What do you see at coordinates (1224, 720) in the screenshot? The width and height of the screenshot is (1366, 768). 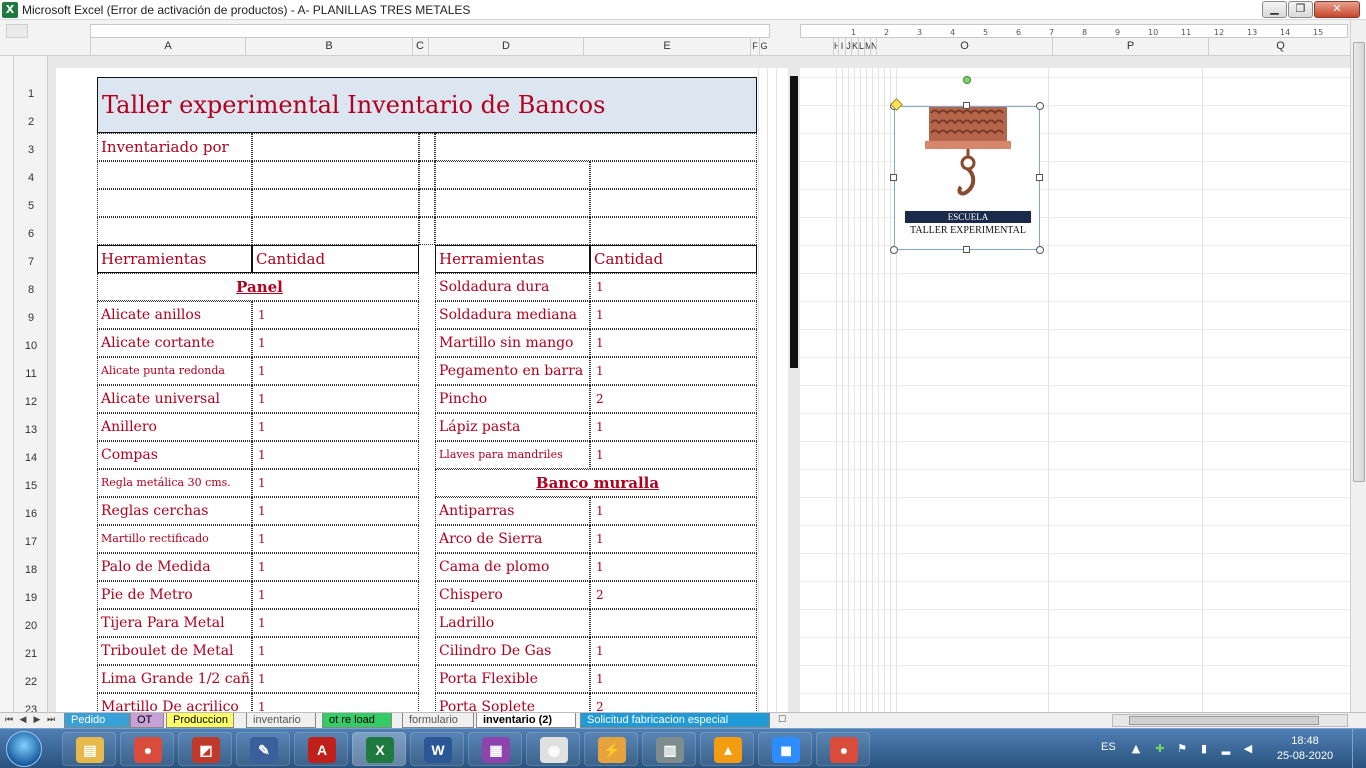 I see `horizontal-scroll-thumb` at bounding box center [1224, 720].